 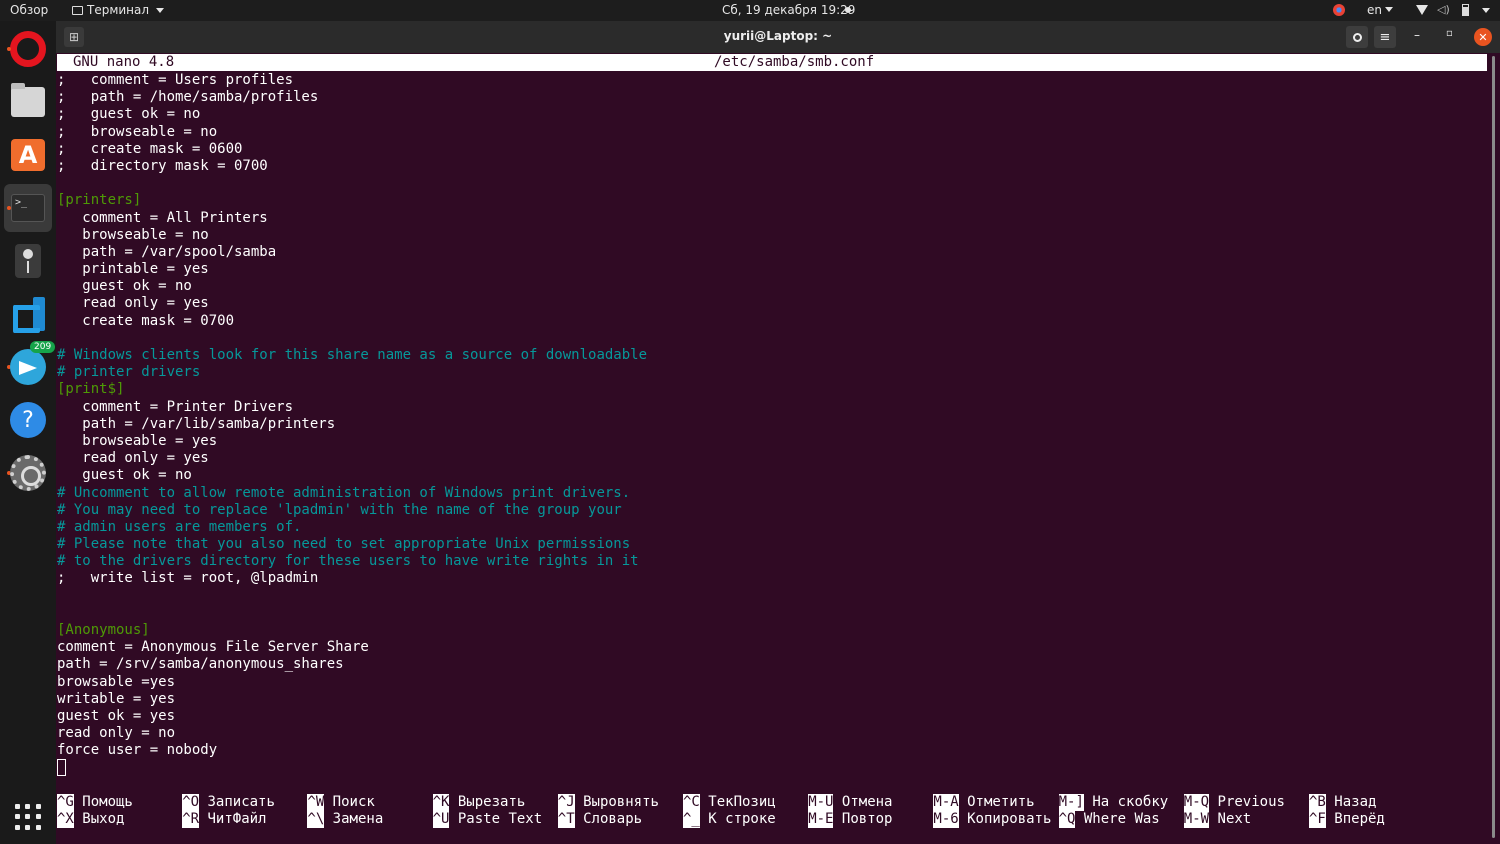 I want to click on config-line: ; guest ok = no, so click(x=129, y=114).